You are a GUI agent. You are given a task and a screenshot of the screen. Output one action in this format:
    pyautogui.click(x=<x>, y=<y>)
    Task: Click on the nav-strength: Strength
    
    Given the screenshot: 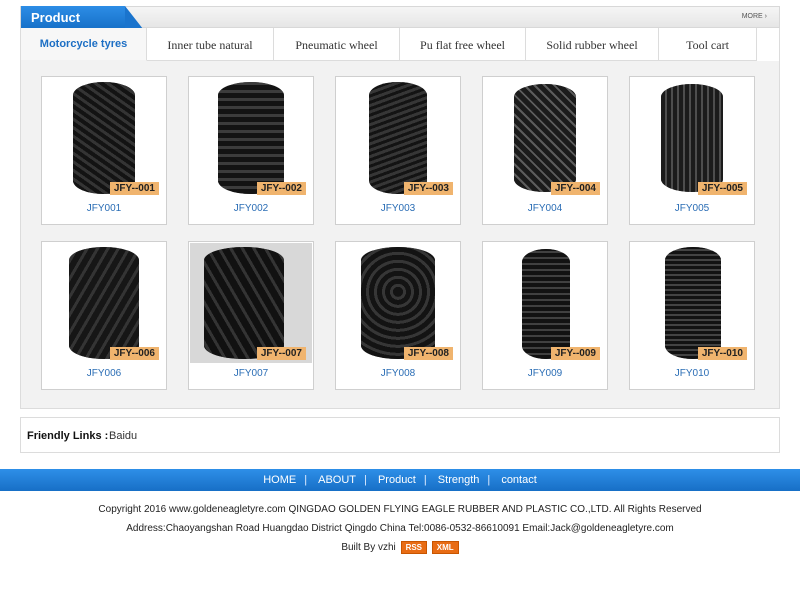 What is the action you would take?
    pyautogui.click(x=459, y=480)
    